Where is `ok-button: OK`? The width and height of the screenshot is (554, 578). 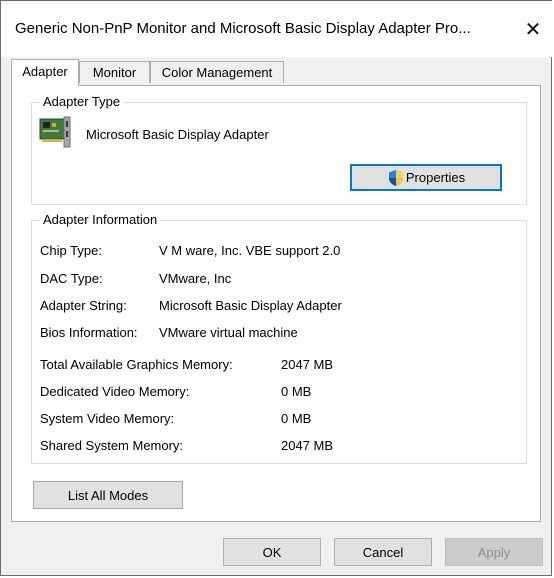
ok-button: OK is located at coordinates (272, 552).